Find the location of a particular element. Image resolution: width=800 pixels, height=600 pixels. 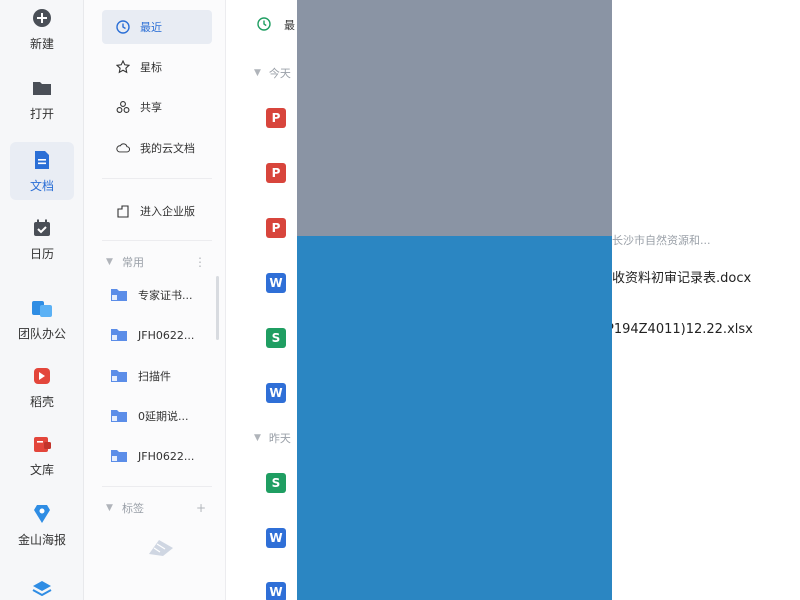

rail-item-open: 打开 is located at coordinates (42, 99).